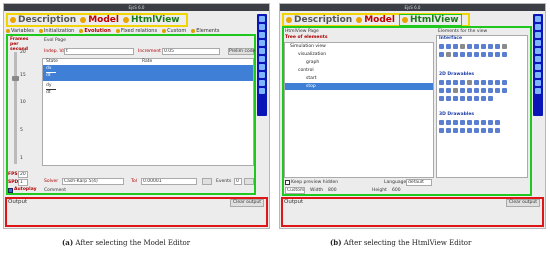 The height and width of the screenshot is (253, 550). Describe the element at coordinates (241, 51) in the screenshot. I see `prelim-code-button: Prelim code` at that location.